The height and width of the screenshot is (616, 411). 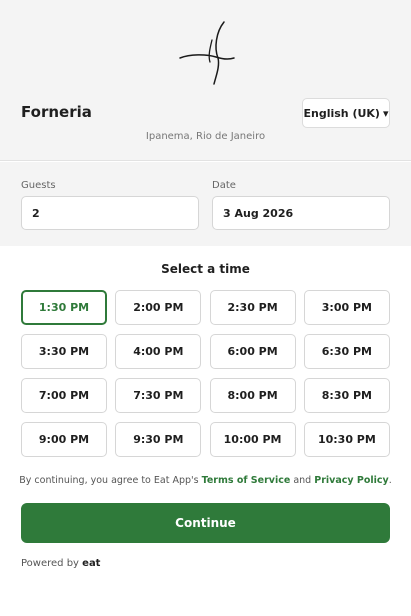 What do you see at coordinates (341, 113) in the screenshot?
I see `language-label: English (UK)` at bounding box center [341, 113].